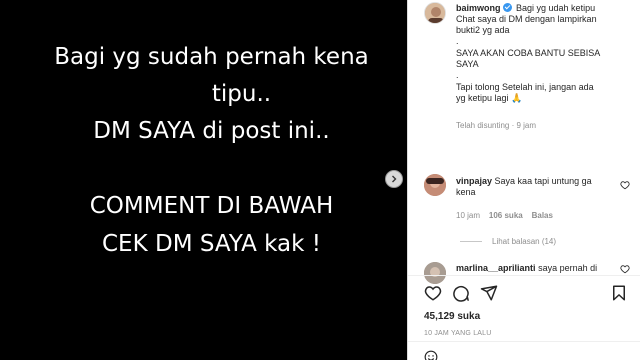  Describe the element at coordinates (619, 293) in the screenshot. I see `bookmark-icon` at that location.